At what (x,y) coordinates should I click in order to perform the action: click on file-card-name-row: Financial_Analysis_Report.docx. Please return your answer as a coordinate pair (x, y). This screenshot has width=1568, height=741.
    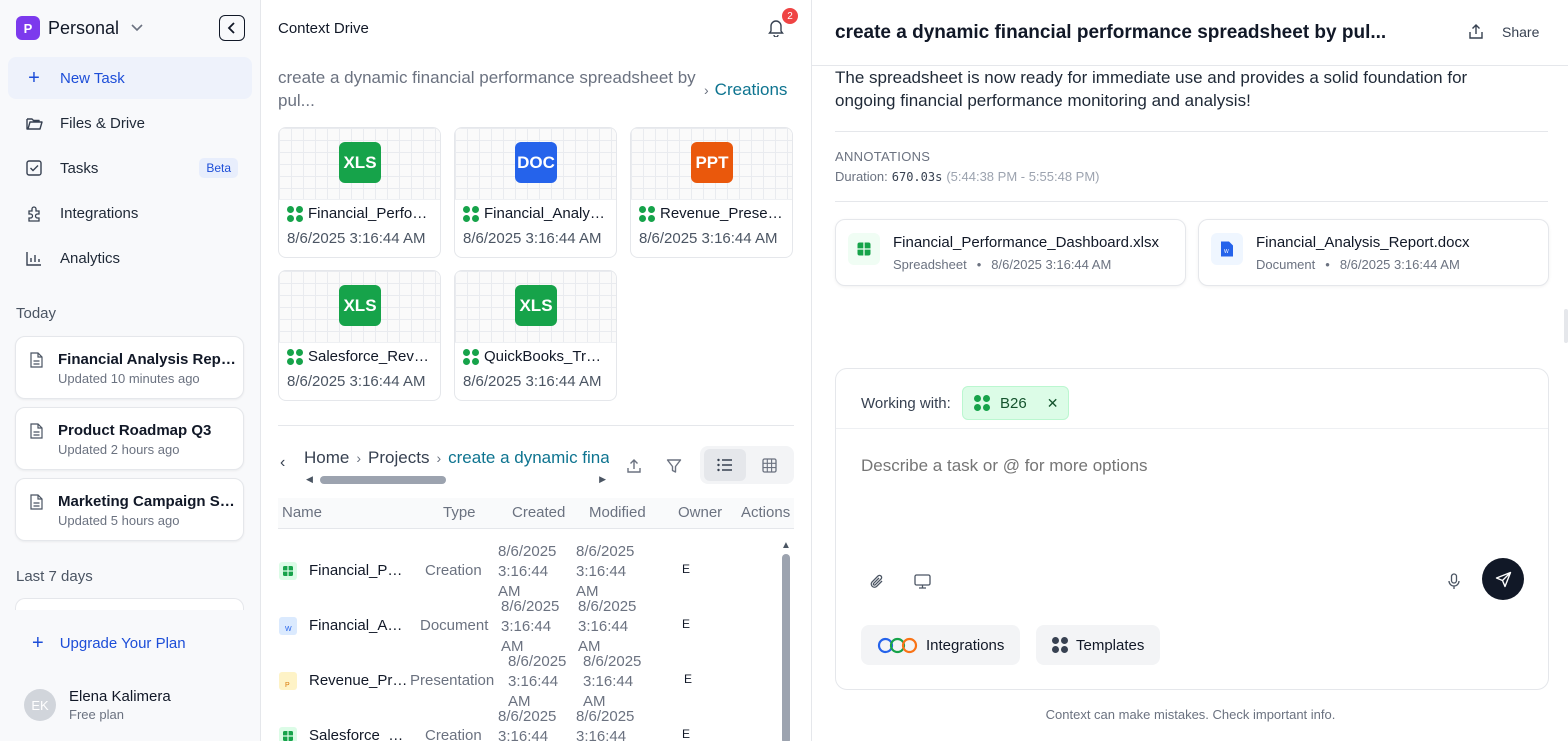
    Looking at the image, I should click on (535, 213).